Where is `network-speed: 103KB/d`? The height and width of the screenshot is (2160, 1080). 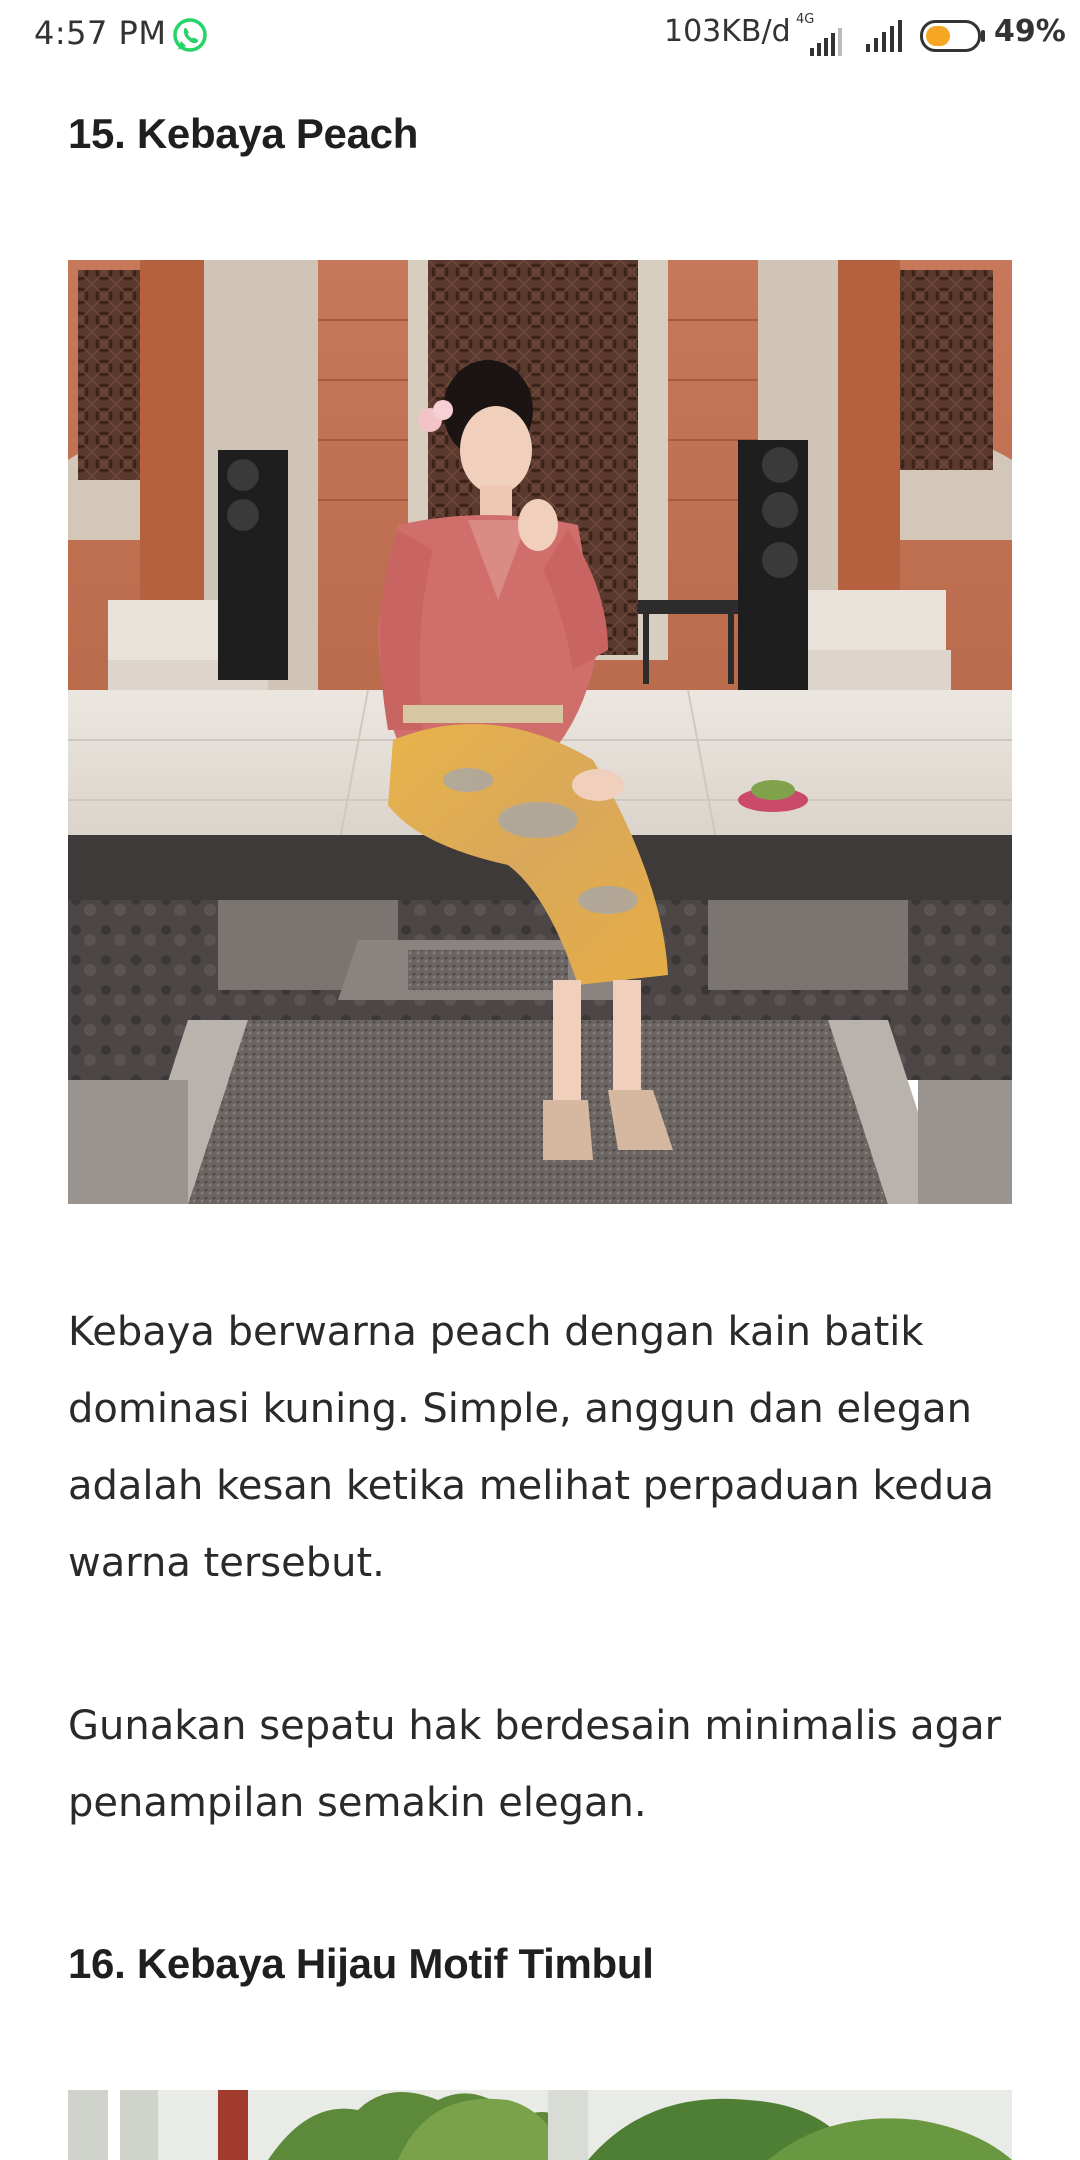 network-speed: 103KB/d is located at coordinates (727, 31).